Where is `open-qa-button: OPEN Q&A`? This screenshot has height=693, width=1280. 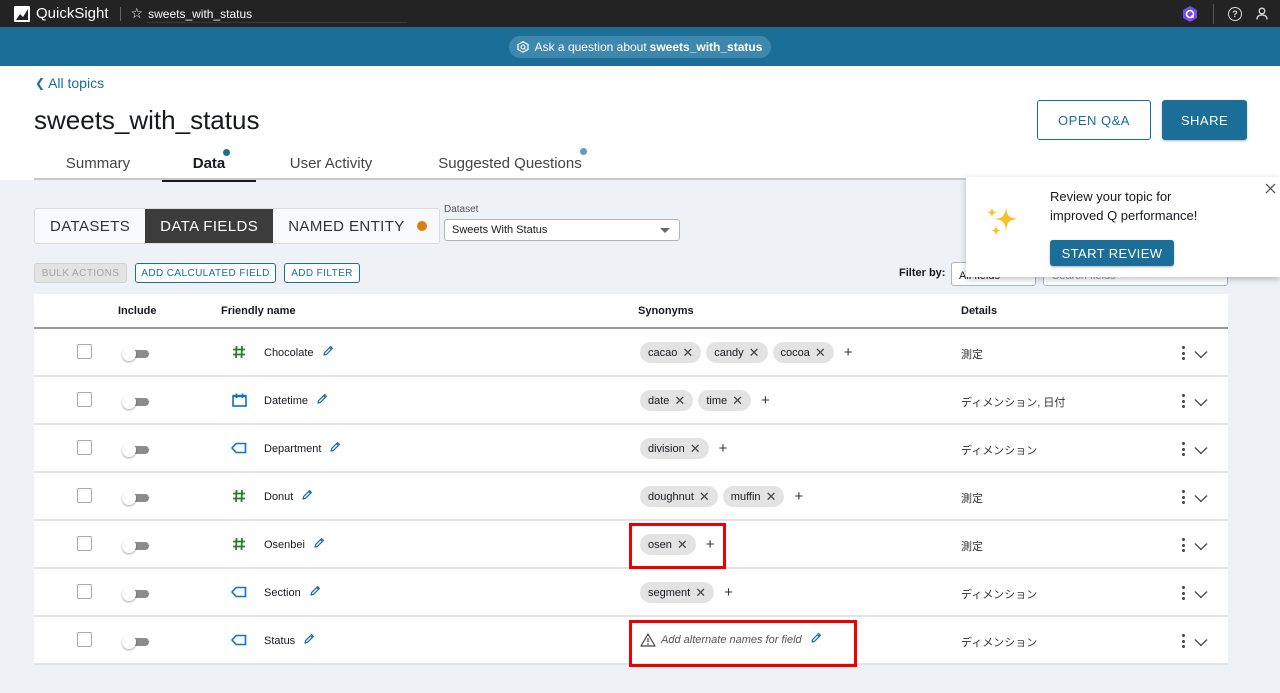 open-qa-button: OPEN Q&A is located at coordinates (1094, 120).